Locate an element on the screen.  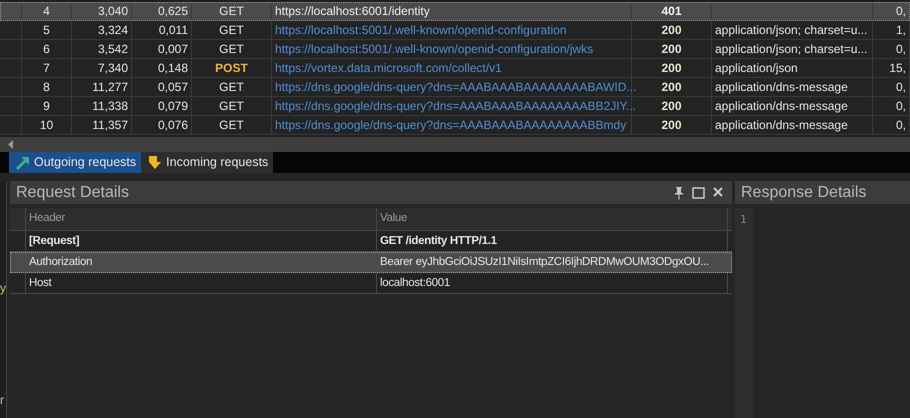
pin-icon is located at coordinates (679, 193).